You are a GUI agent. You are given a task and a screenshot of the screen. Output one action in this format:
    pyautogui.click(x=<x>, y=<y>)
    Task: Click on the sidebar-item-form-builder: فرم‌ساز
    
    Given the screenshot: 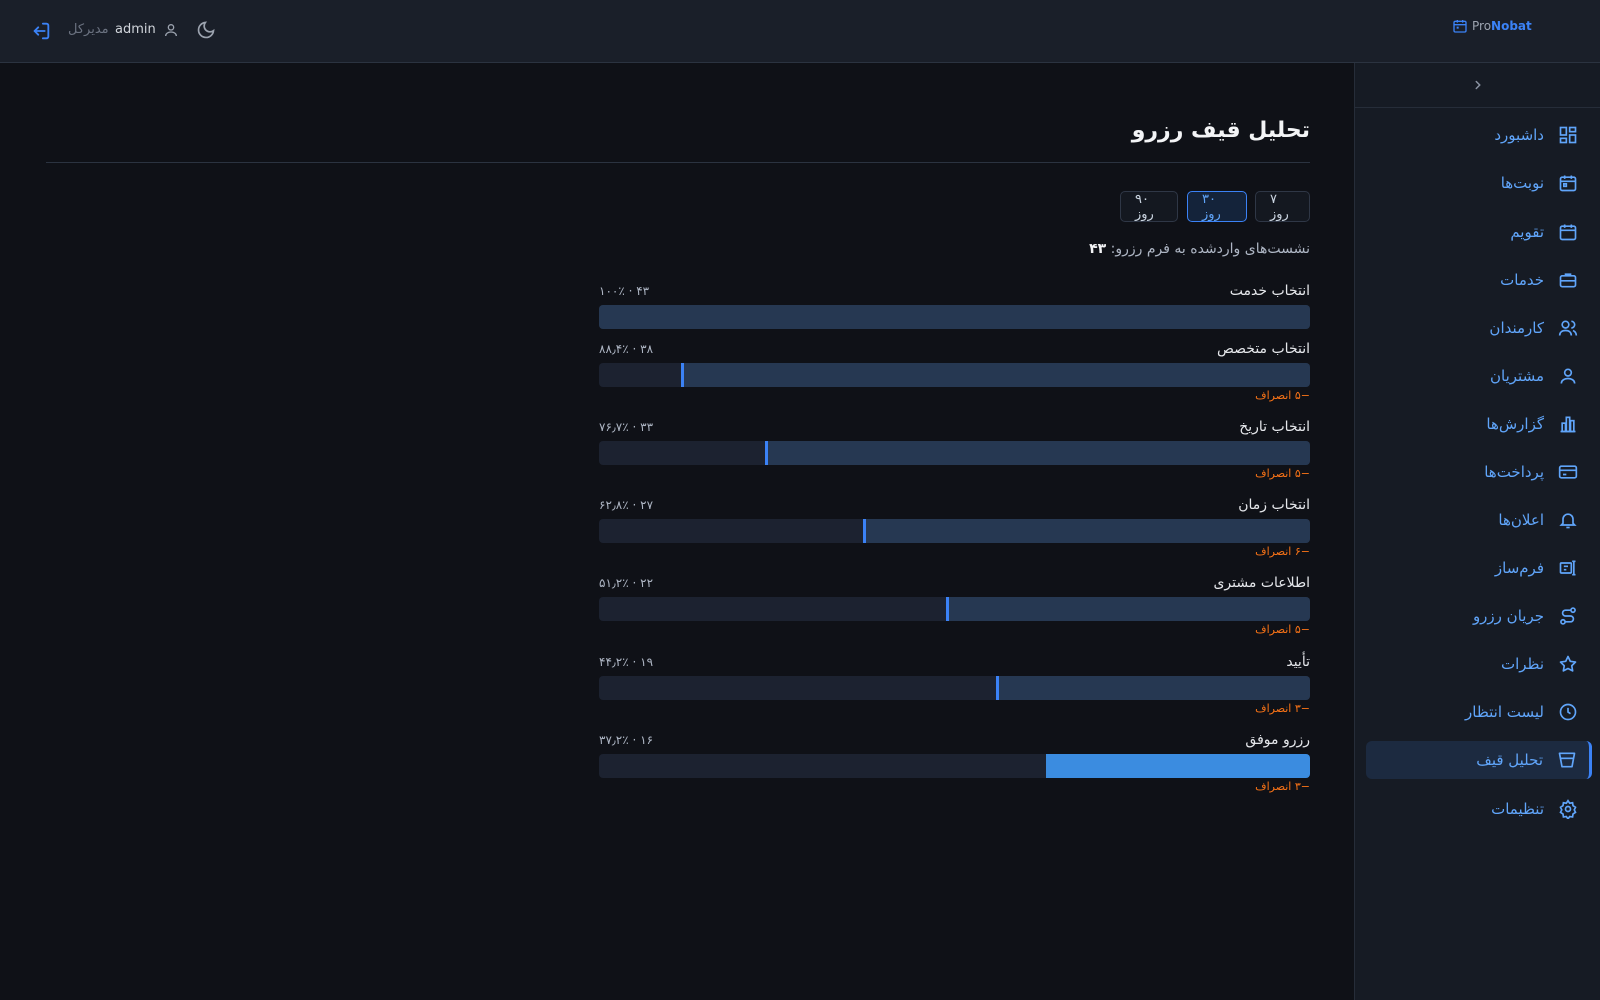 What is the action you would take?
    pyautogui.click(x=1477, y=568)
    